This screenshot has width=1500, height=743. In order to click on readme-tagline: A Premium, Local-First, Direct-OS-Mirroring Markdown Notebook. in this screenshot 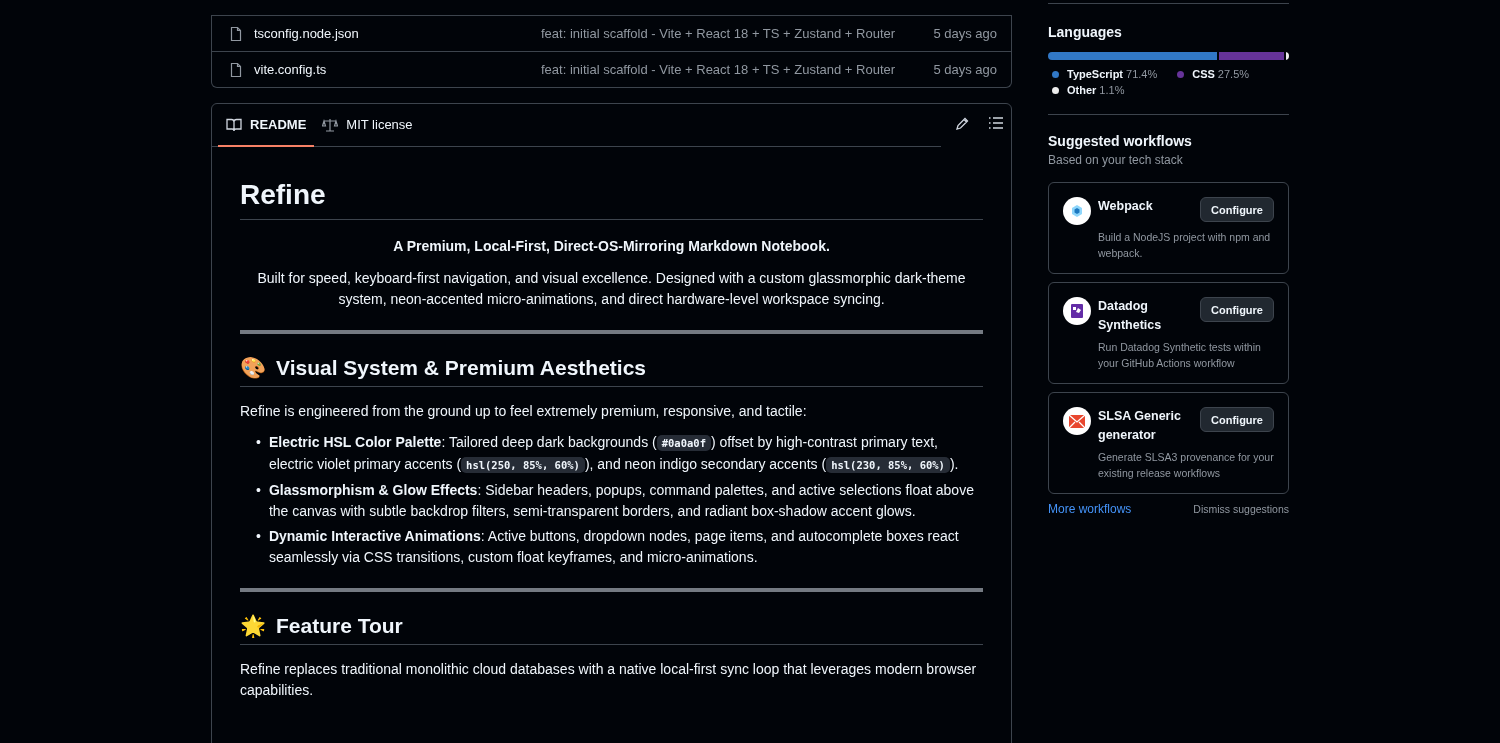, I will do `click(611, 246)`.